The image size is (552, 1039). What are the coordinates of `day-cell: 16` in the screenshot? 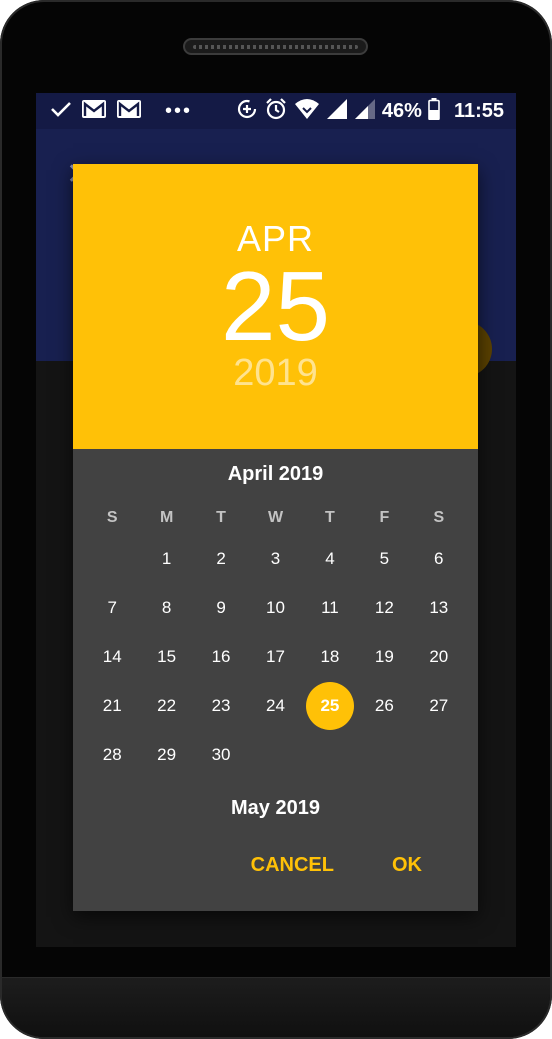 It's located at (221, 656).